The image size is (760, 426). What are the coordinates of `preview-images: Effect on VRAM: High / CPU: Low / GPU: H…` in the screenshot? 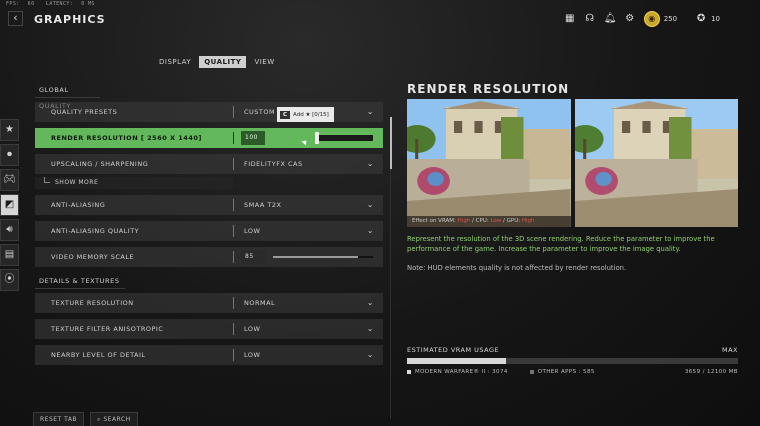 It's located at (572, 163).